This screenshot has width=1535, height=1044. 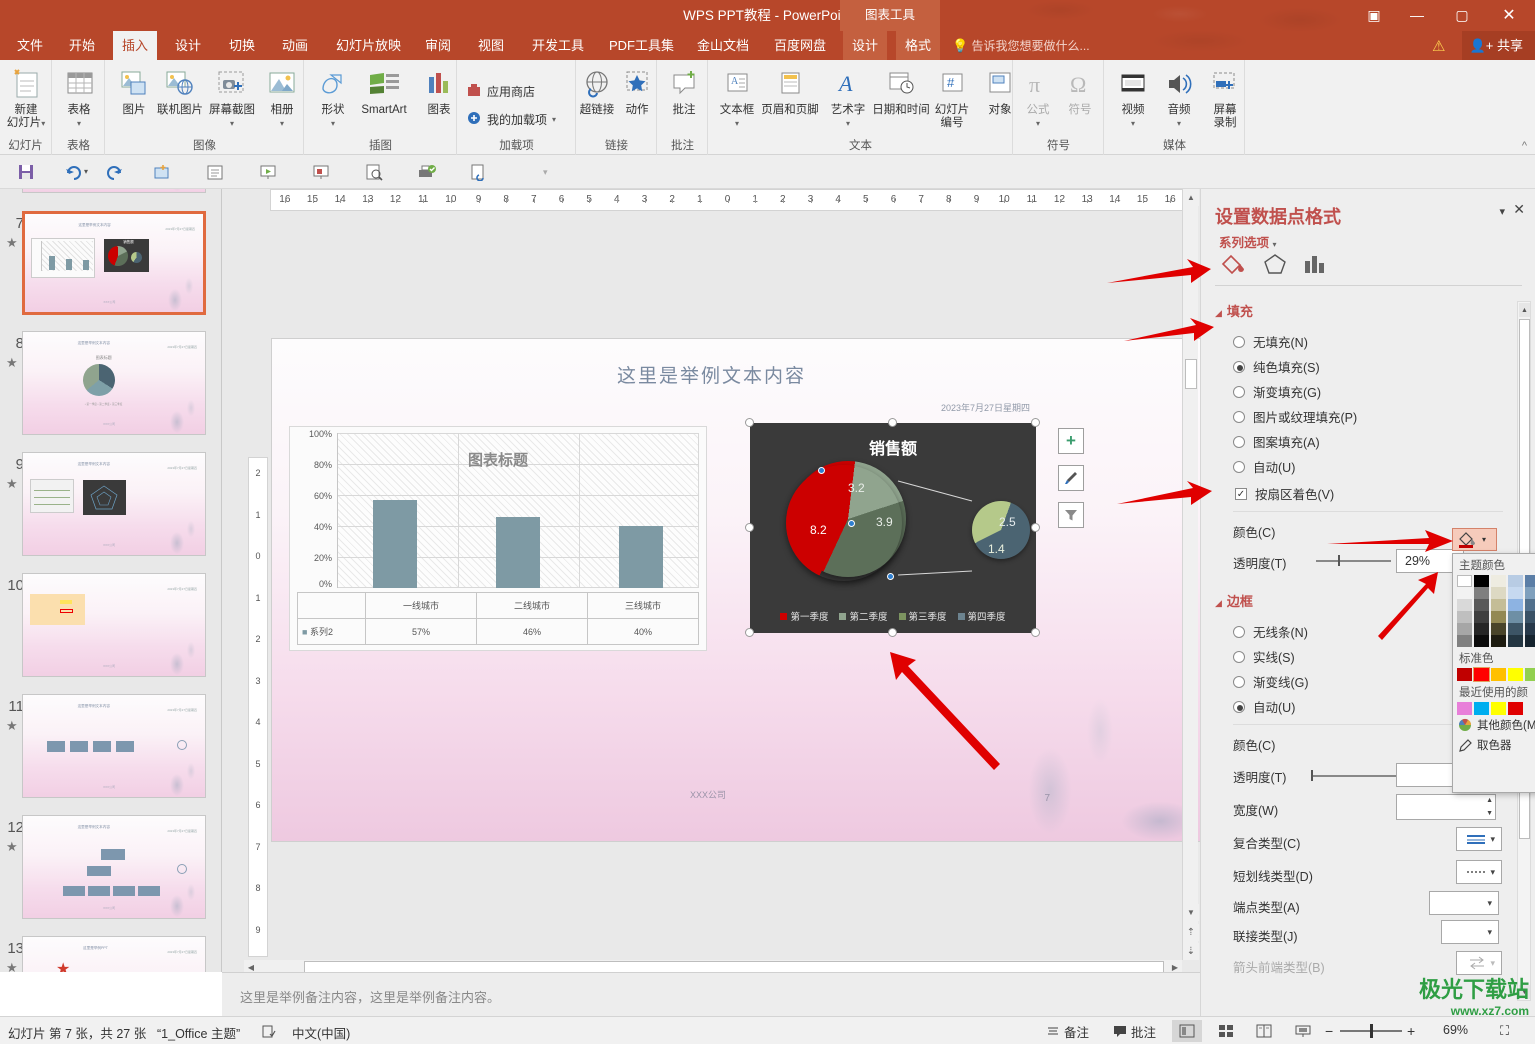 I want to click on spinner-down-icon: ▼, so click(x=1489, y=813).